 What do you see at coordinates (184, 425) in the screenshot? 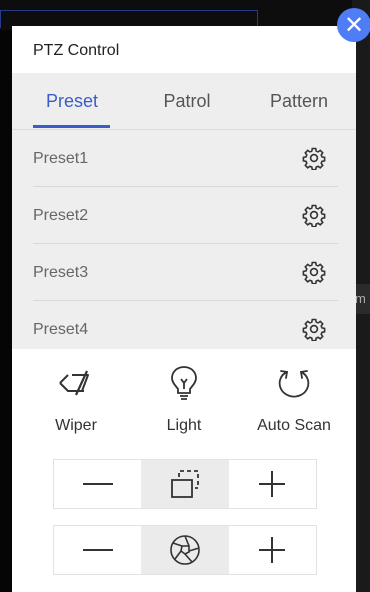
I see `light-label: Light` at bounding box center [184, 425].